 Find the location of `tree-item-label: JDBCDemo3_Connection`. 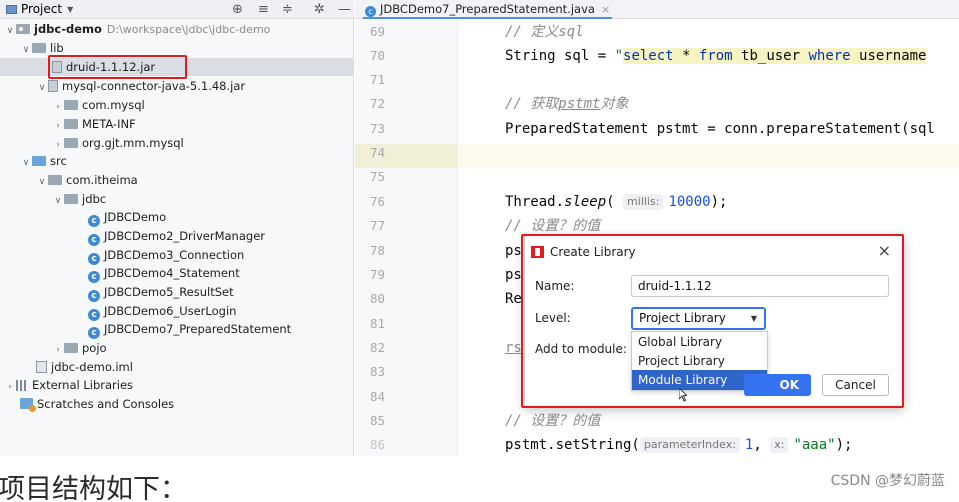

tree-item-label: JDBCDemo3_Connection is located at coordinates (174, 255).